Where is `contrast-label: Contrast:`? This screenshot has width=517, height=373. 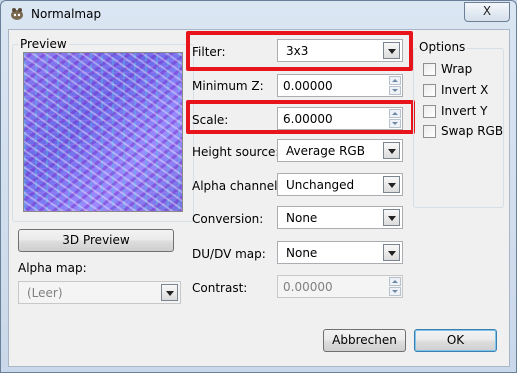 contrast-label: Contrast: is located at coordinates (220, 288).